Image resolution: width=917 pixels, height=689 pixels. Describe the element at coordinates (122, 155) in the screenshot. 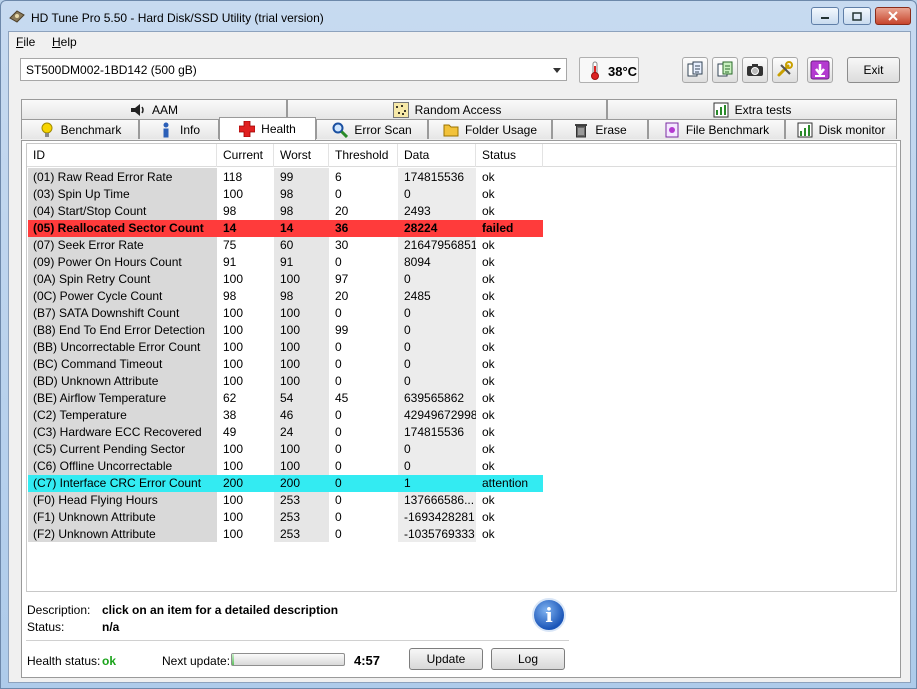

I see `column-header-id: ID` at that location.